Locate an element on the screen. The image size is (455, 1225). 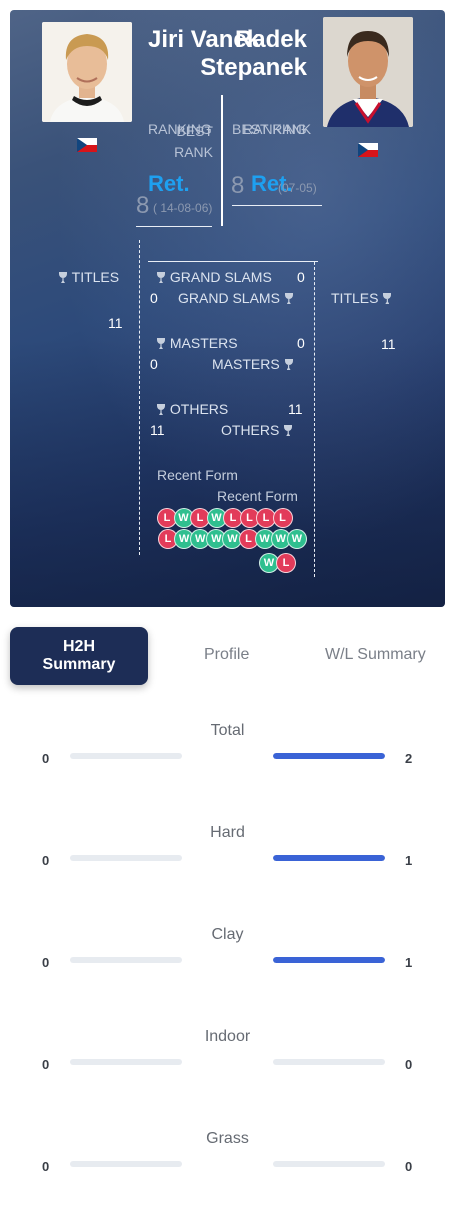
player2-avatar is located at coordinates (368, 72).